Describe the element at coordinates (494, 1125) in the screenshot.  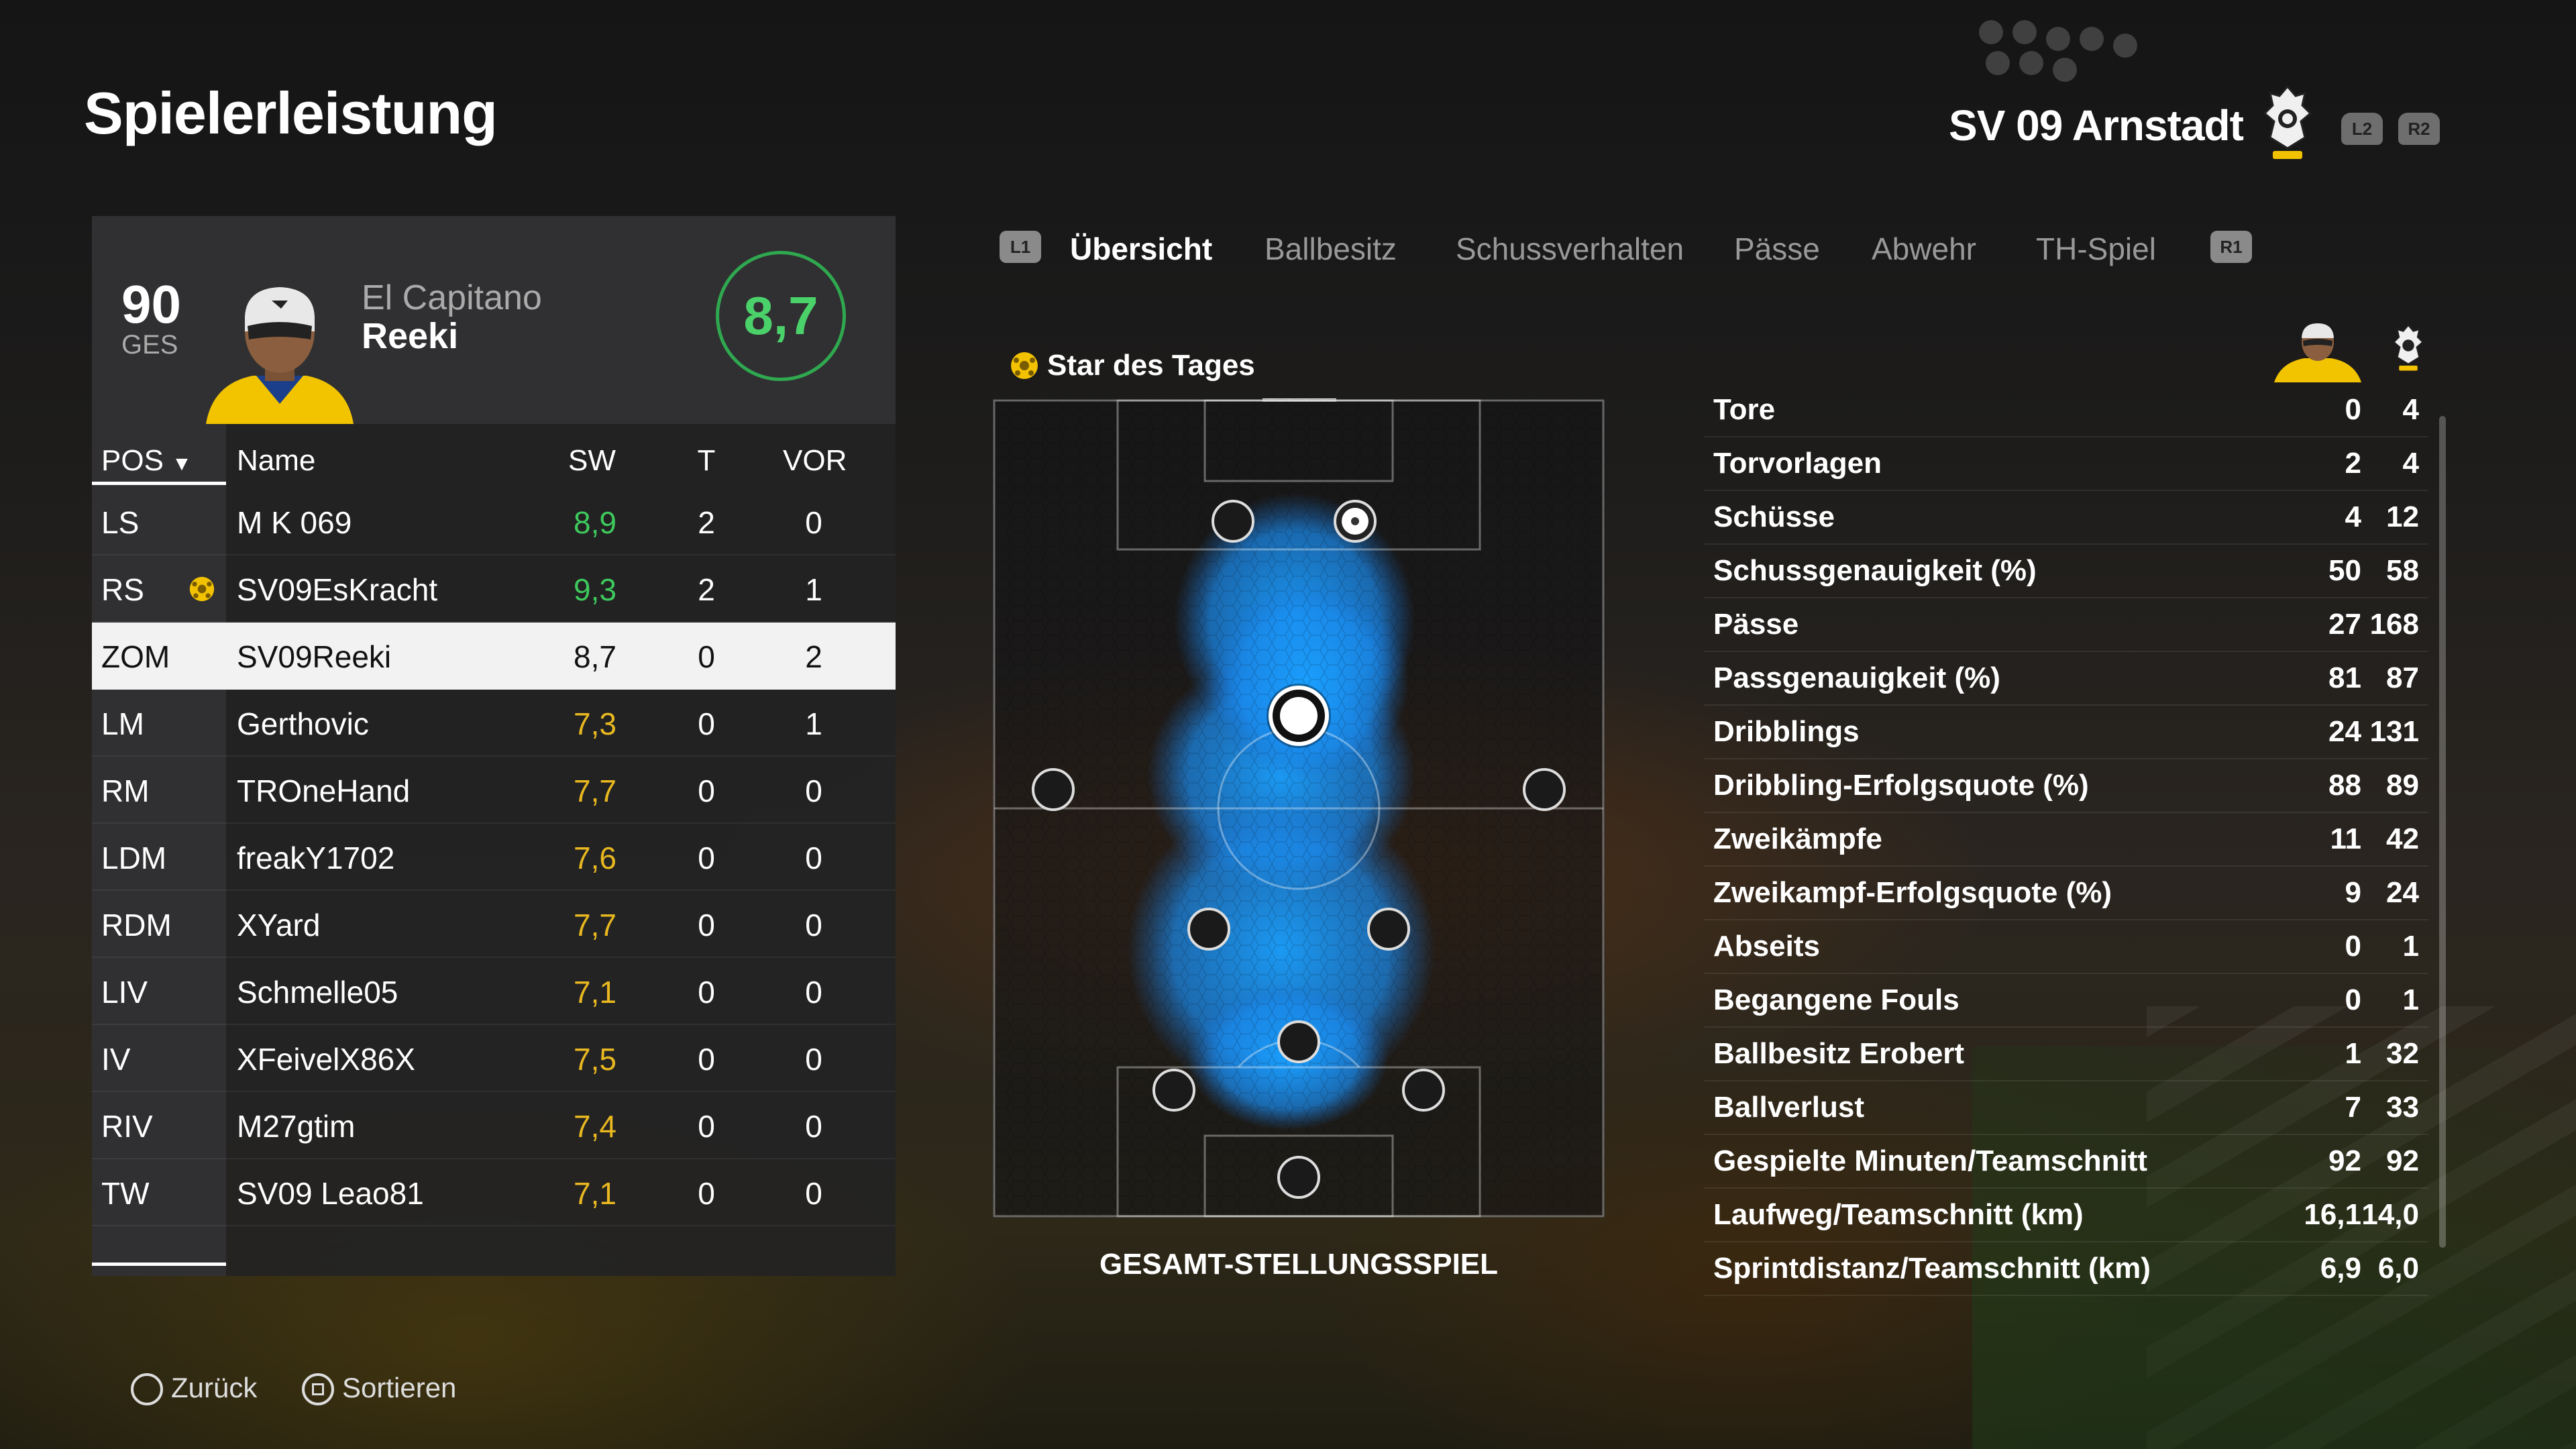
I see `table-row: RIV M27gtim 7,4 0 0` at that location.